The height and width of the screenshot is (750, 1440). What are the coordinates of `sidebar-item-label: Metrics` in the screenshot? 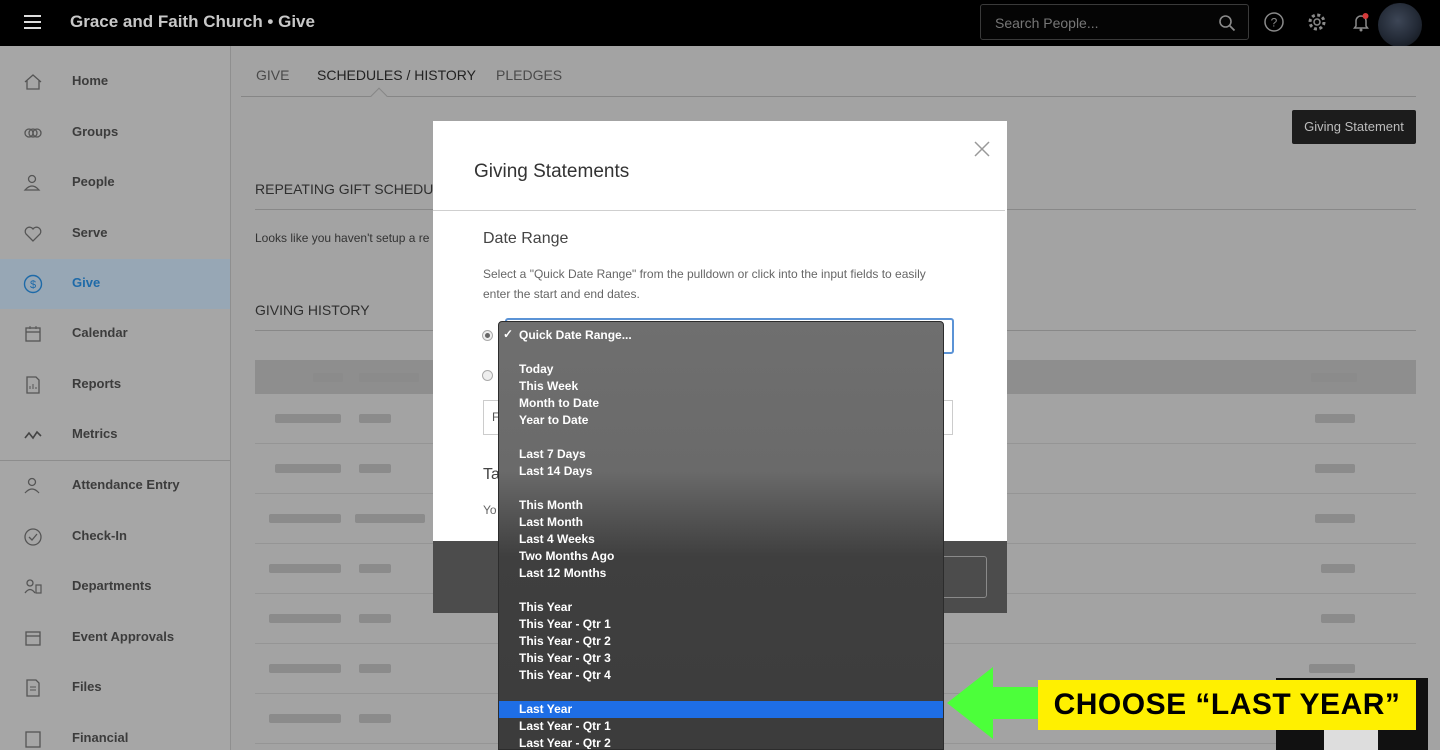 It's located at (95, 433).